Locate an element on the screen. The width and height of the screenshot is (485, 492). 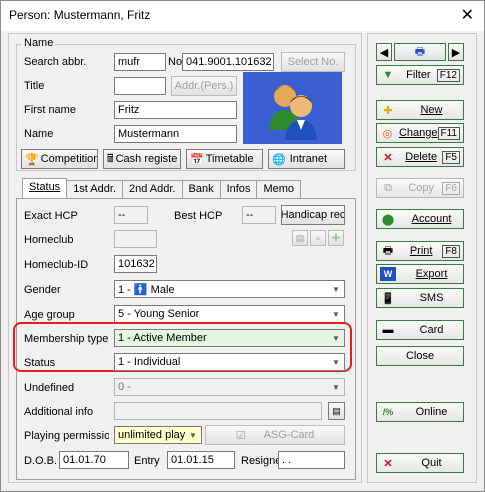
competition-button: 🏆 Competition is located at coordinates (59, 159).